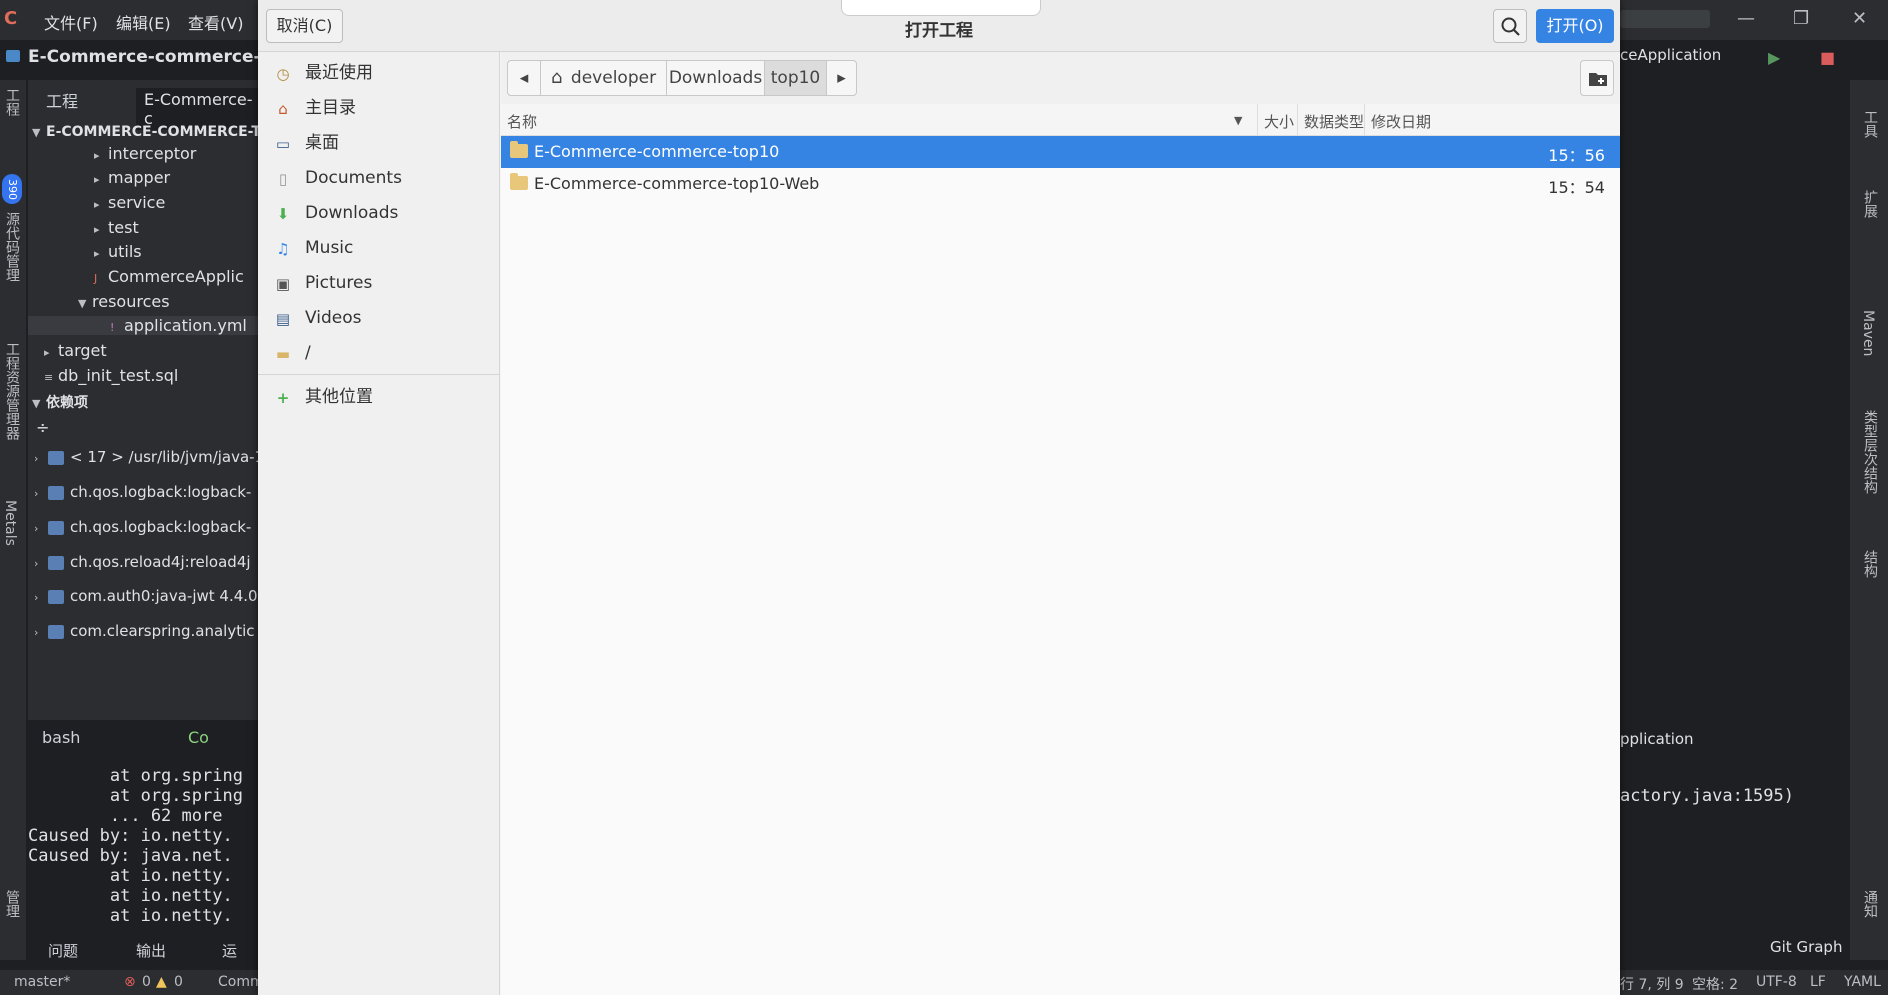 The image size is (1888, 995). I want to click on dep-item: › com.clearspring.analytic, so click(144, 631).